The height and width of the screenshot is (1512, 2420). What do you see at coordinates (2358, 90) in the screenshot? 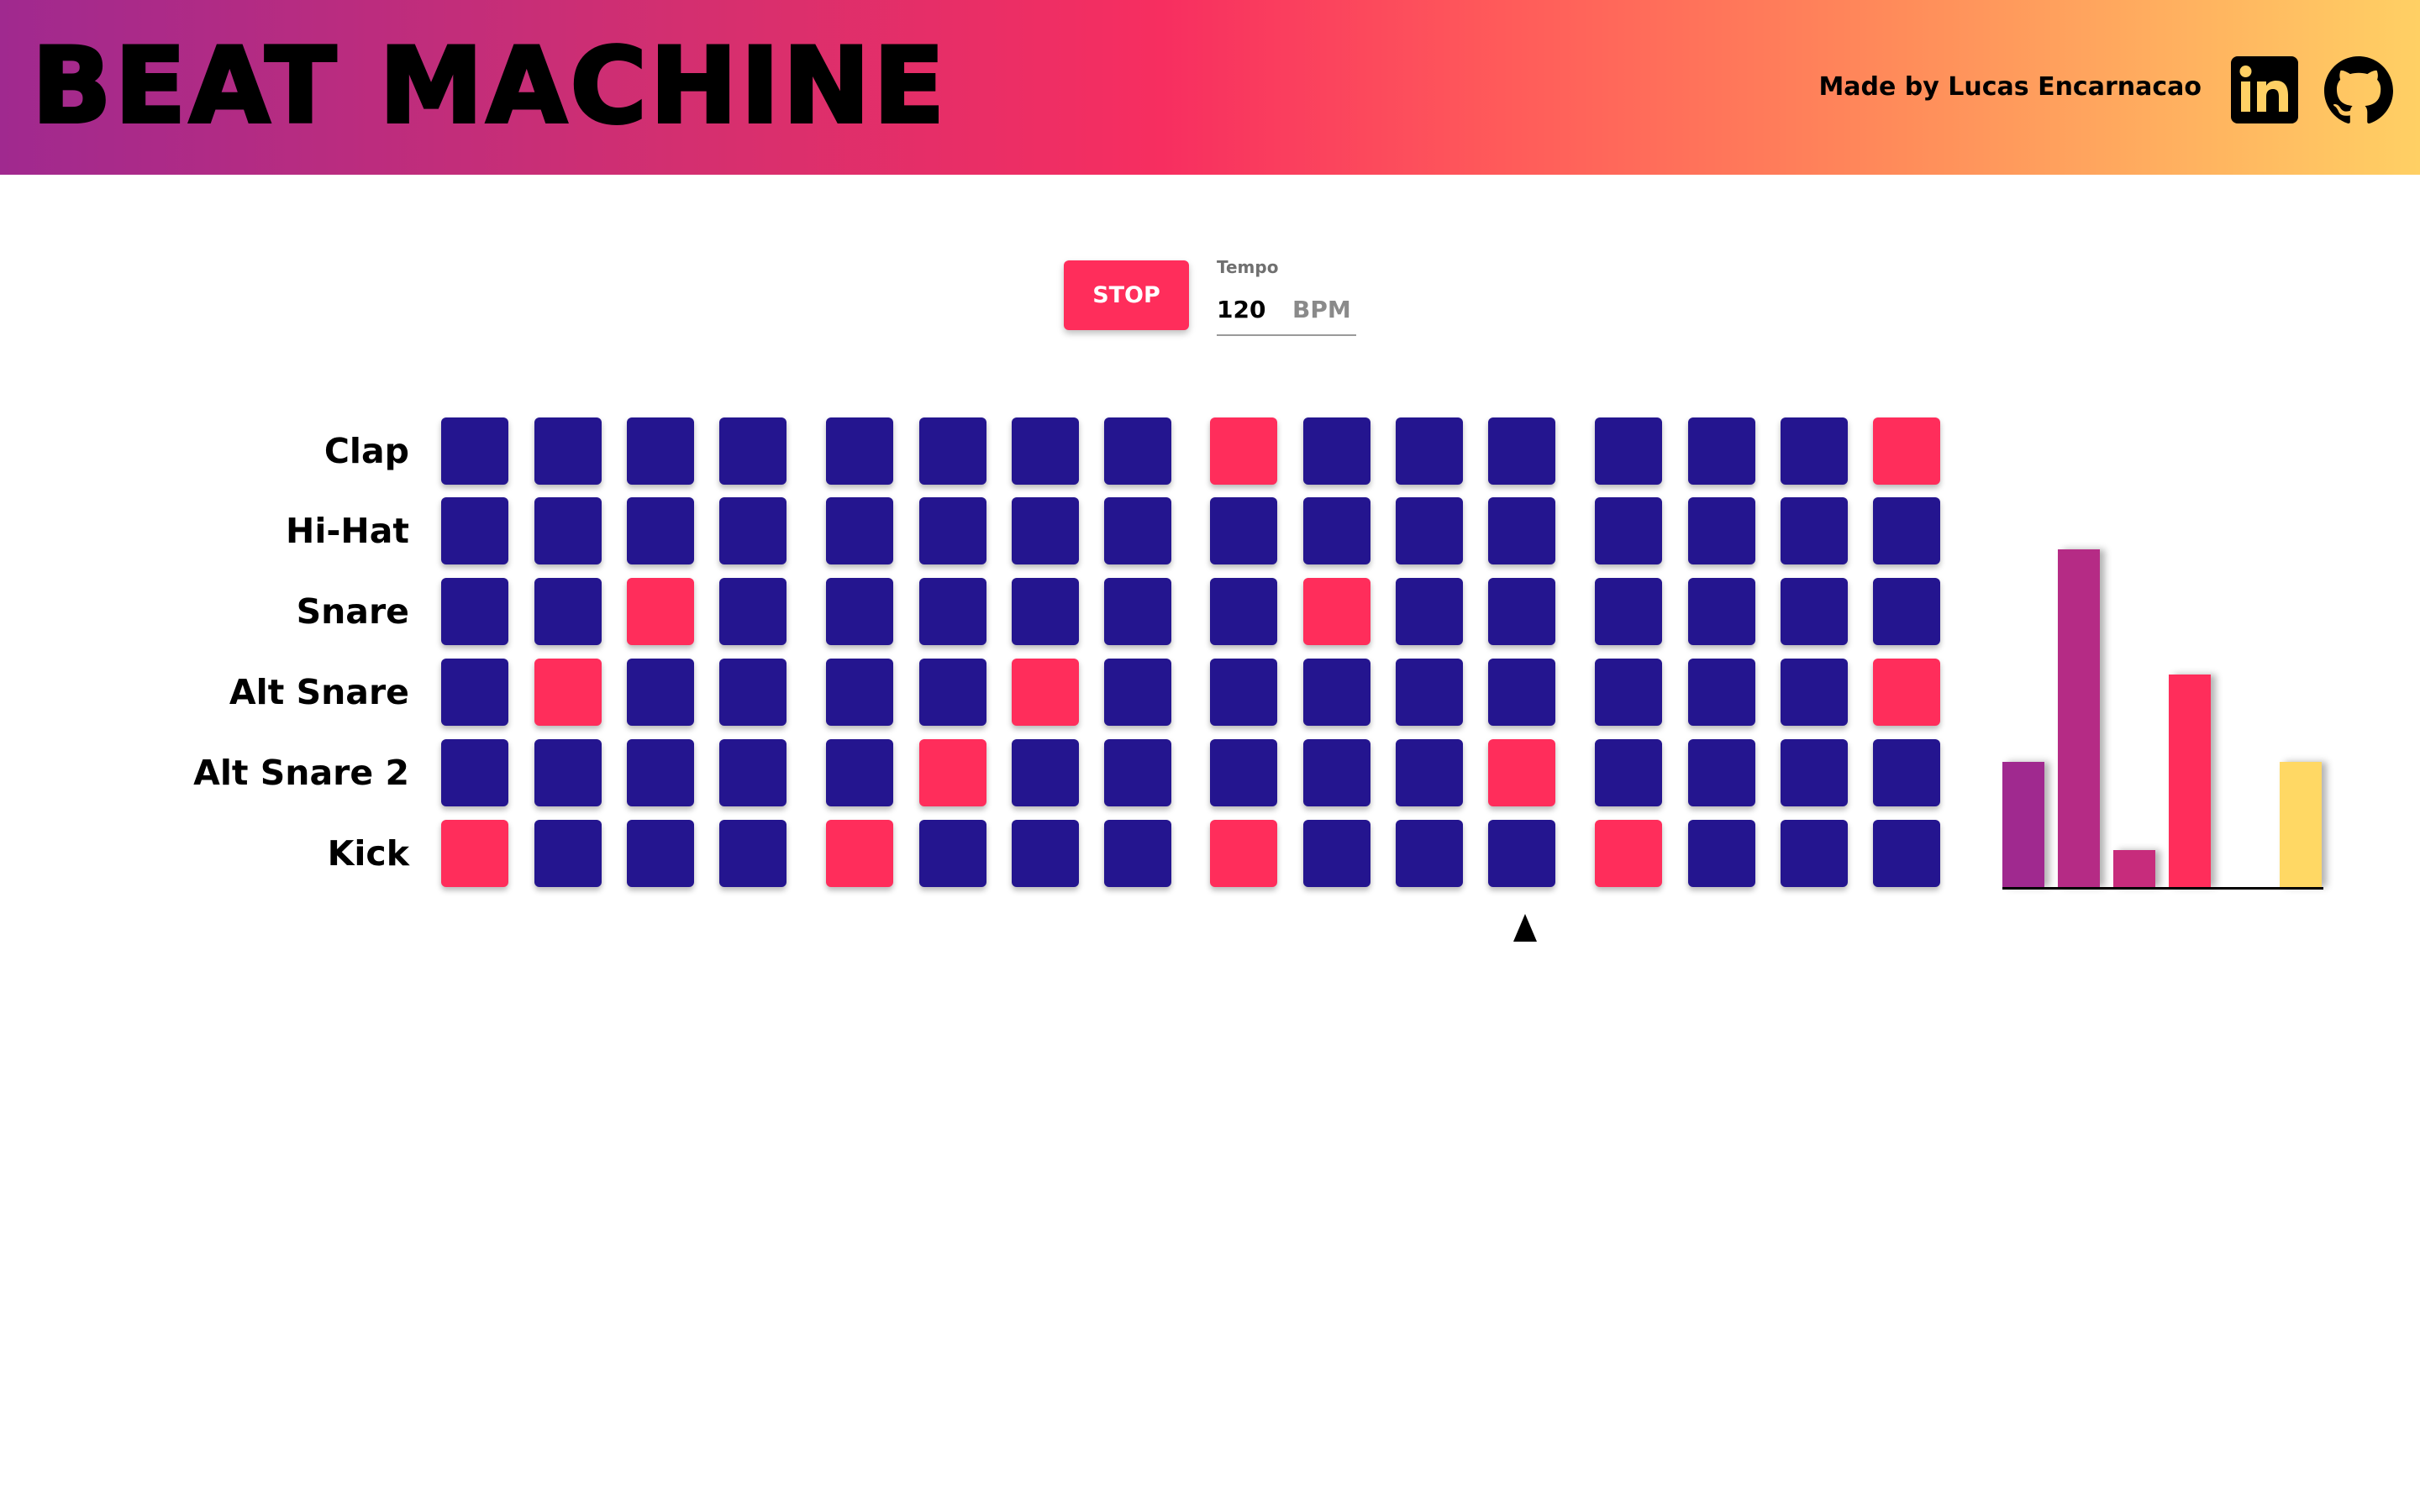
I see `github-icon` at bounding box center [2358, 90].